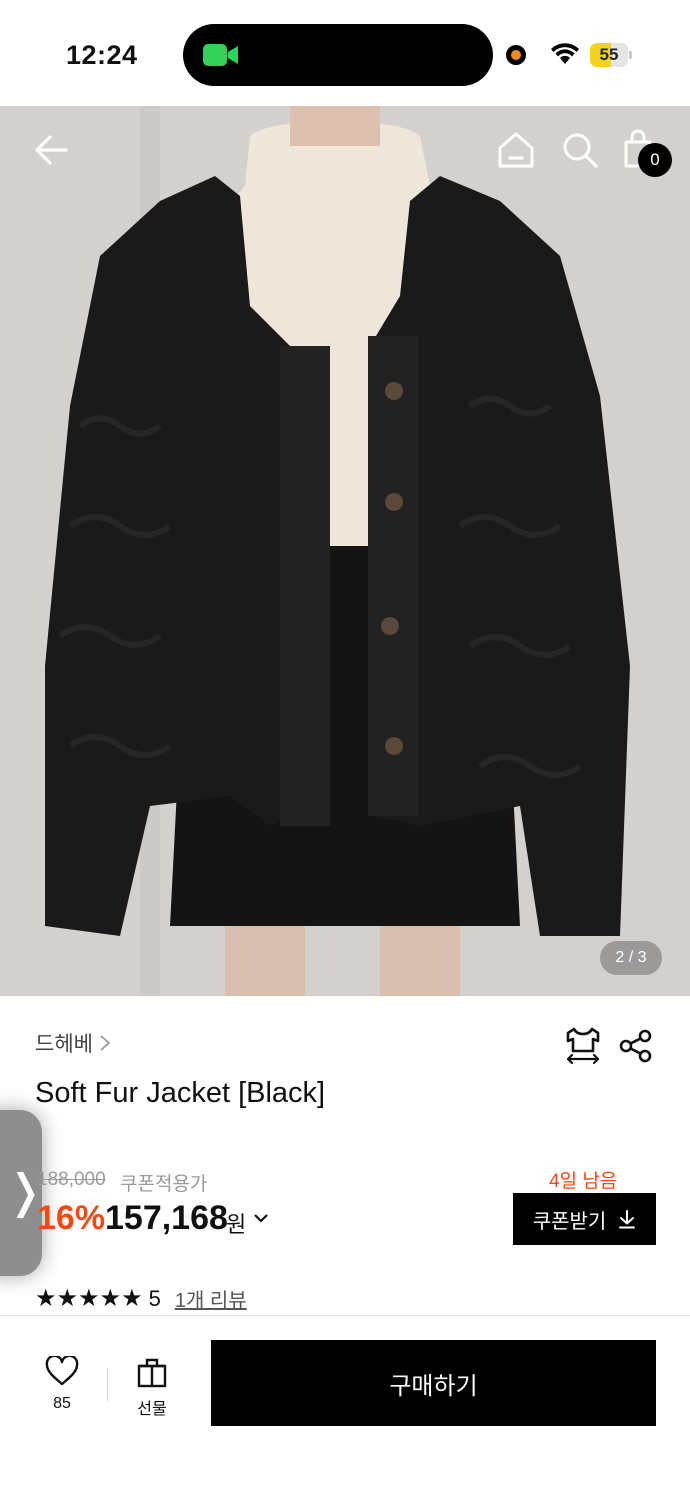 The width and height of the screenshot is (690, 1500). I want to click on recording-indicator-icon, so click(516, 55).